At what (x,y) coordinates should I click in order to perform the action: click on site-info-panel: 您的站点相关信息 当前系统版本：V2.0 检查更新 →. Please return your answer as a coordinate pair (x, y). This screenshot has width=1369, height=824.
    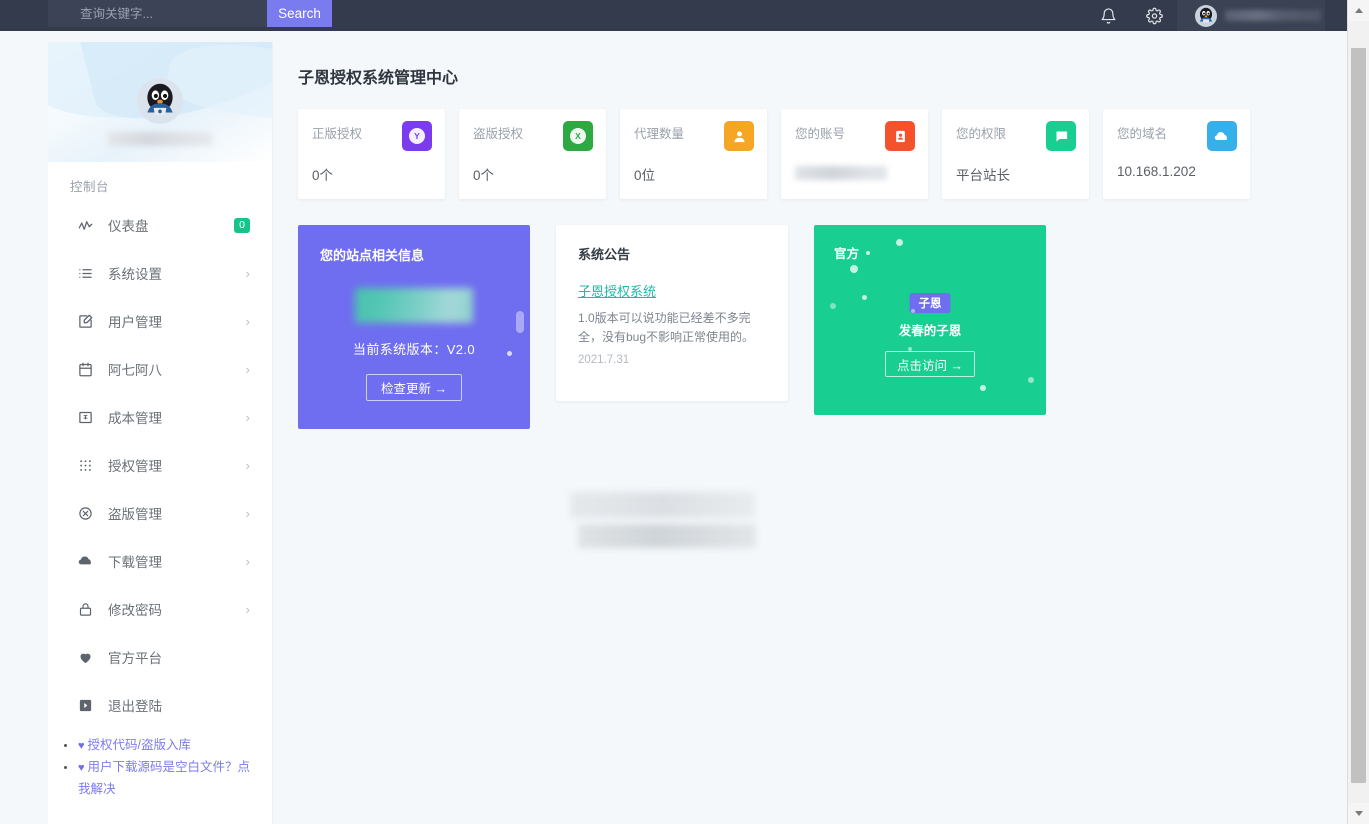
    Looking at the image, I should click on (414, 327).